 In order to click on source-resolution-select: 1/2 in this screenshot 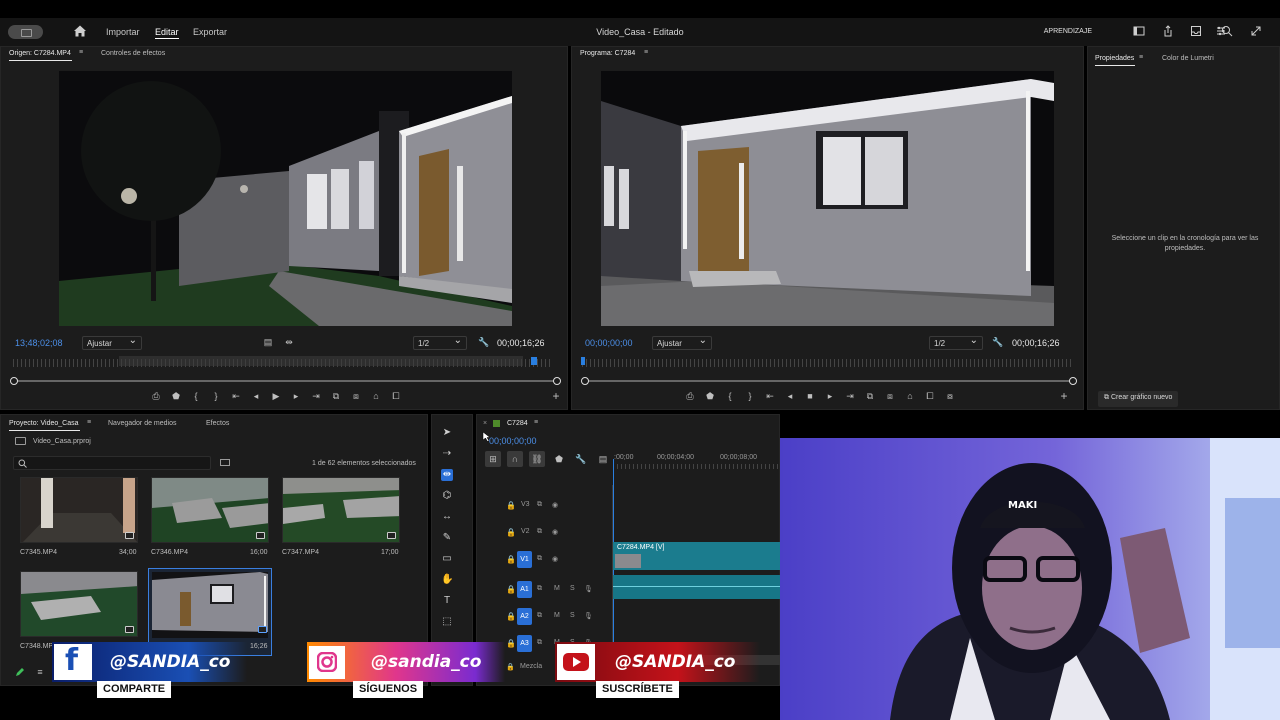, I will do `click(440, 342)`.